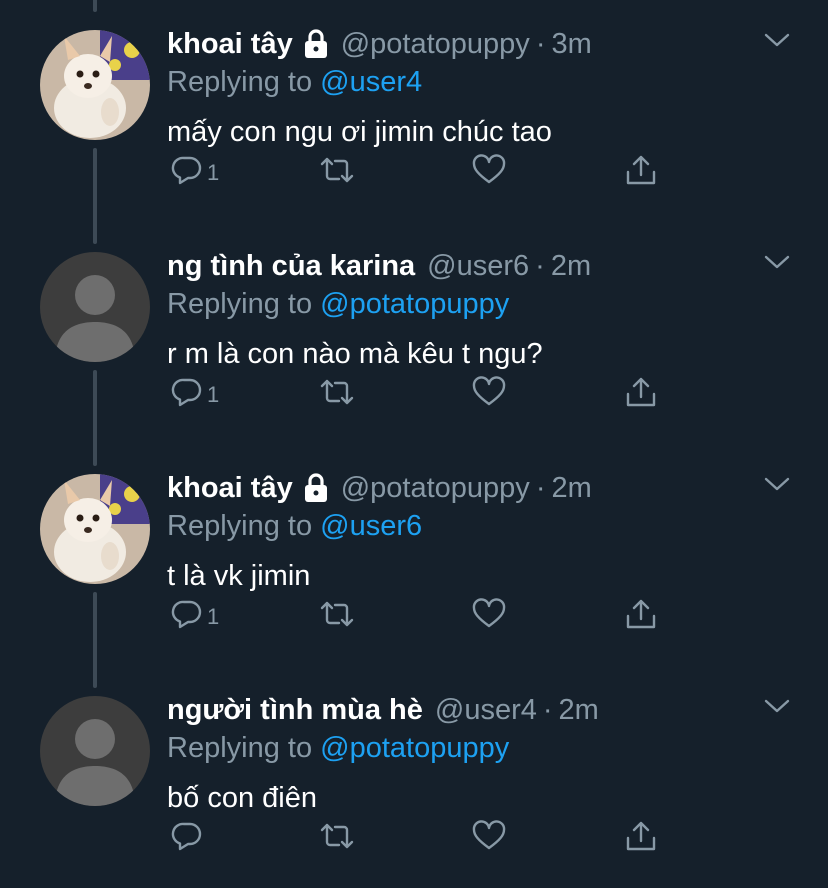 Image resolution: width=828 pixels, height=888 pixels. I want to click on thread-connector, so click(95, 6).